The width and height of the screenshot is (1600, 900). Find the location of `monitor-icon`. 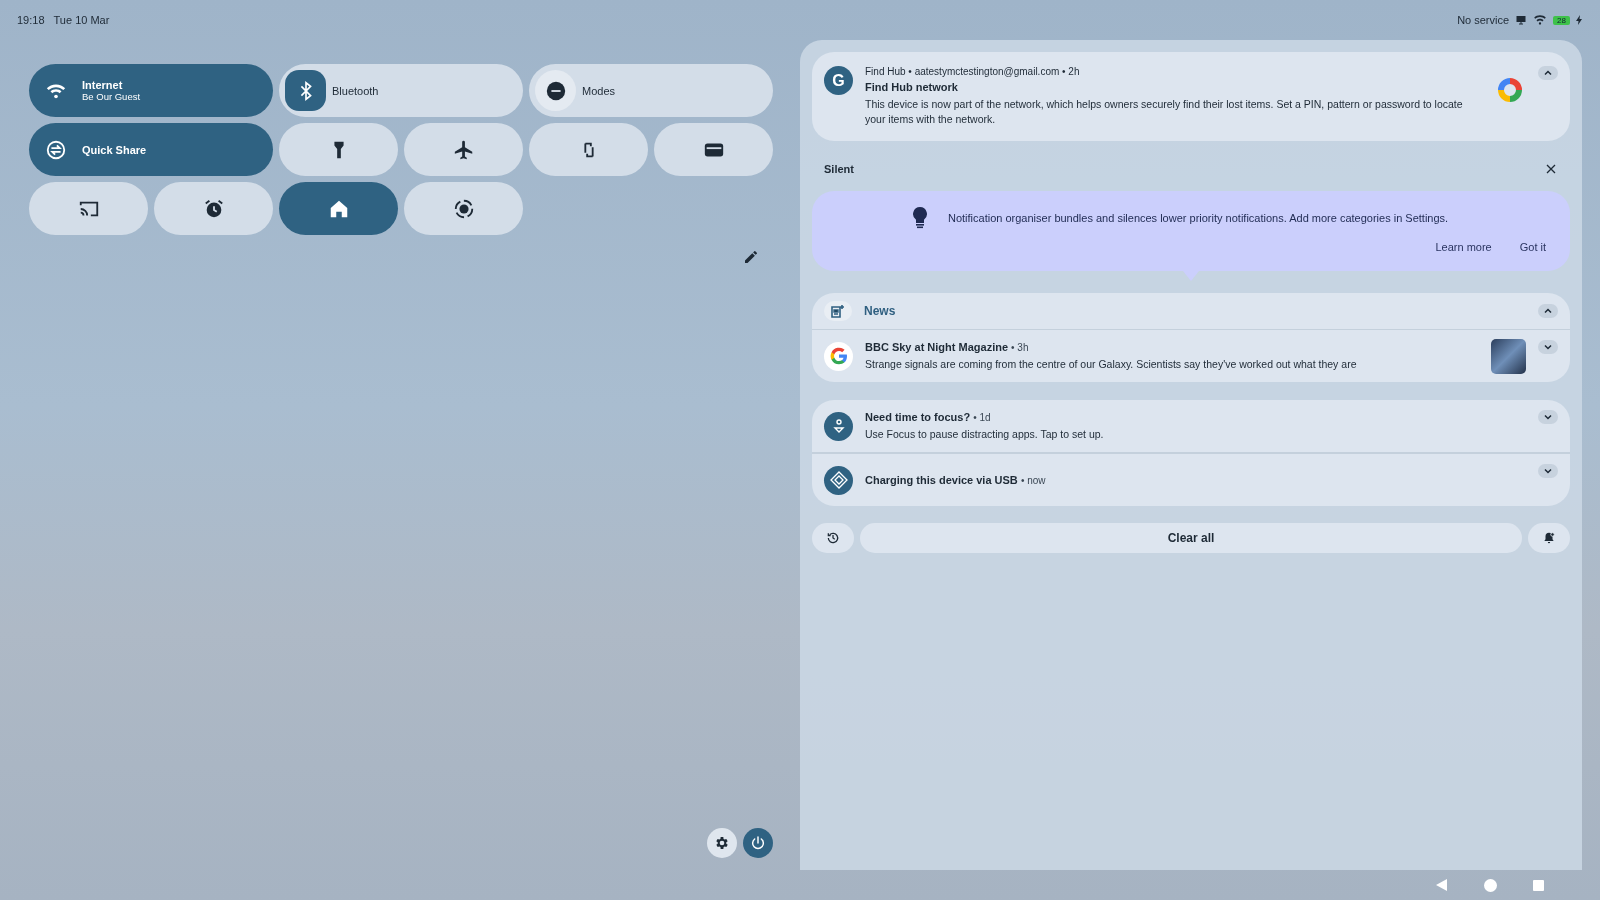

monitor-icon is located at coordinates (1521, 20).